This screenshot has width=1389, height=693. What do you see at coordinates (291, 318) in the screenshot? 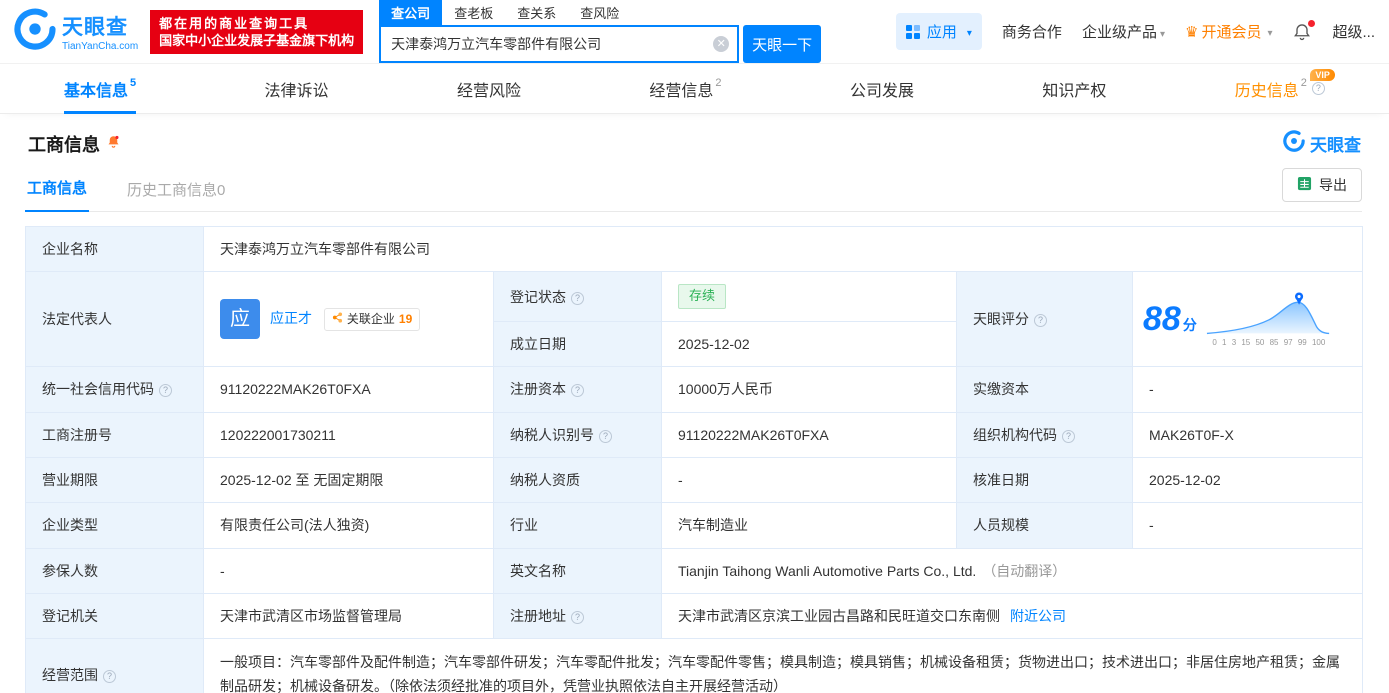
I see `legal-rep-link: 应正才` at bounding box center [291, 318].